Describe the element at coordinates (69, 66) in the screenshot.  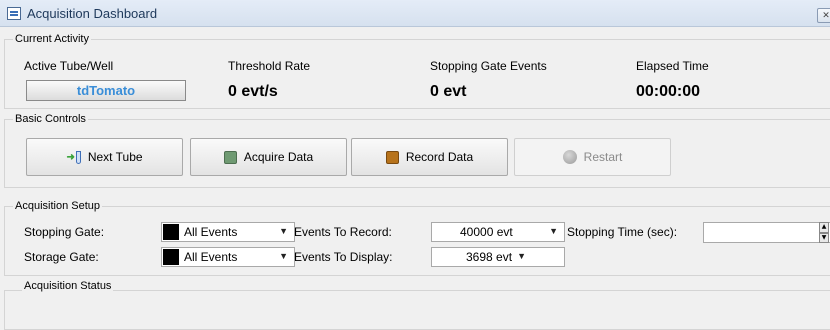
I see `active-tube-label: Active Tube/Well` at that location.